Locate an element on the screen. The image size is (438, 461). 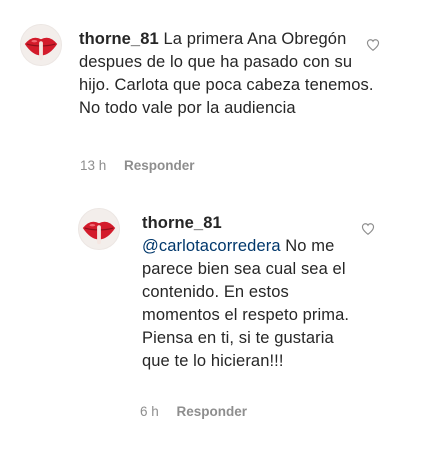
comment-mention: @carlotacorredera is located at coordinates (211, 246).